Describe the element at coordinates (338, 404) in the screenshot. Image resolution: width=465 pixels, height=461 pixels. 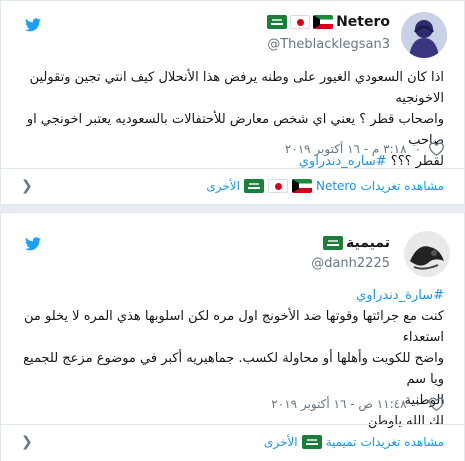
I see `timestamp: ١١:٤٨ ص - ١٦ أكتوبر ٢٠١٩` at that location.